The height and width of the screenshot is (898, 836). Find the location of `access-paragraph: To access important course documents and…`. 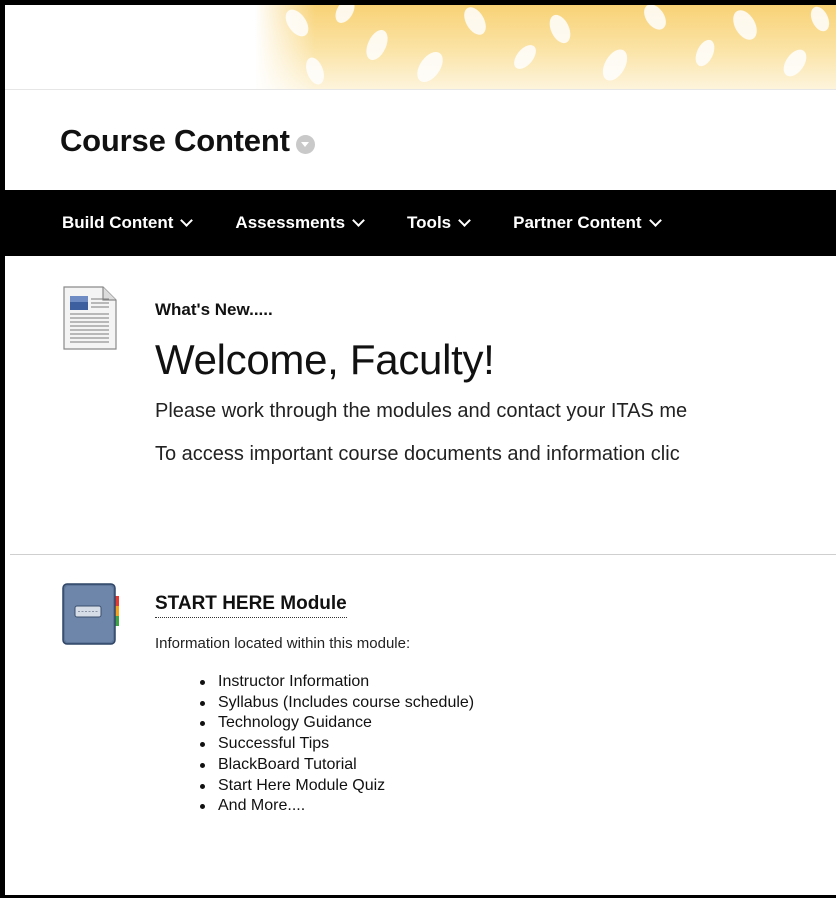

access-paragraph: To access important course documents and… is located at coordinates (417, 454).